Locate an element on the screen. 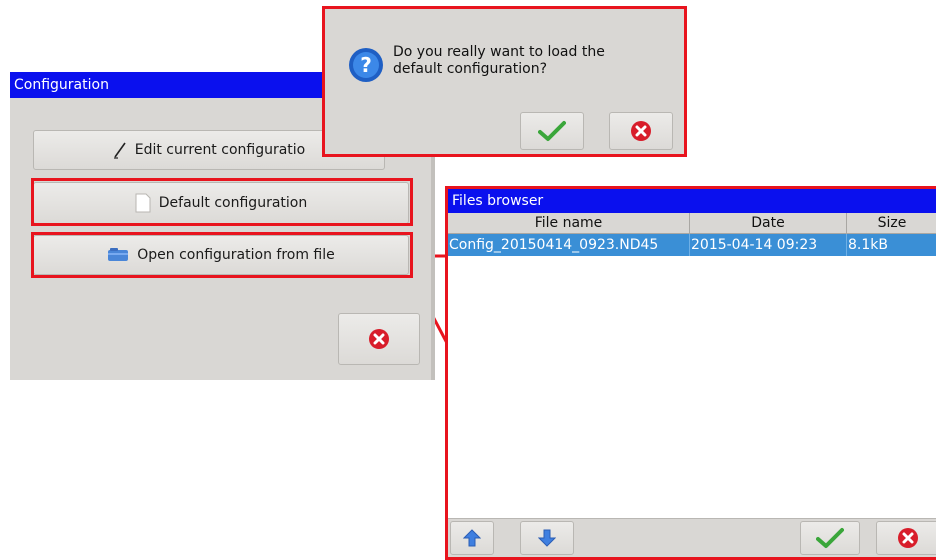 This screenshot has width=936, height=560. default-configuration-button: Default configuration is located at coordinates (221, 203).